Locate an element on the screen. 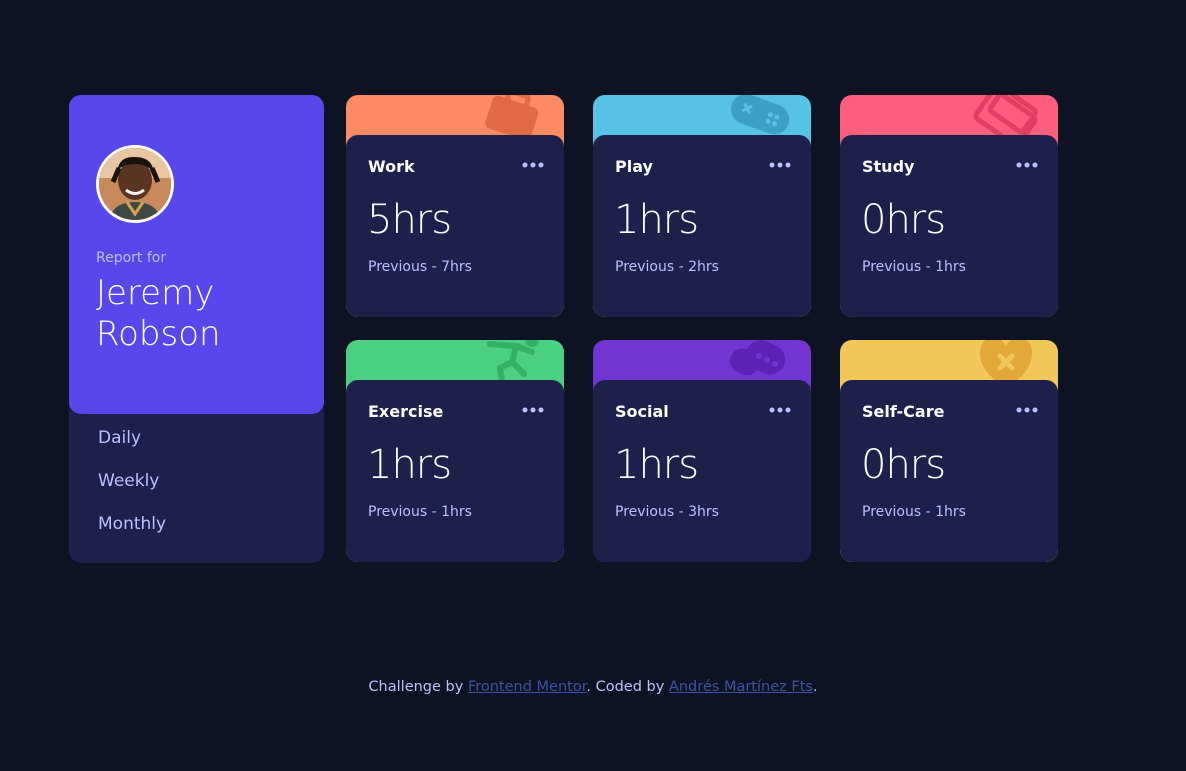 The width and height of the screenshot is (1186, 771). frontend-mentor-link: Frontend Mentor is located at coordinates (527, 687).